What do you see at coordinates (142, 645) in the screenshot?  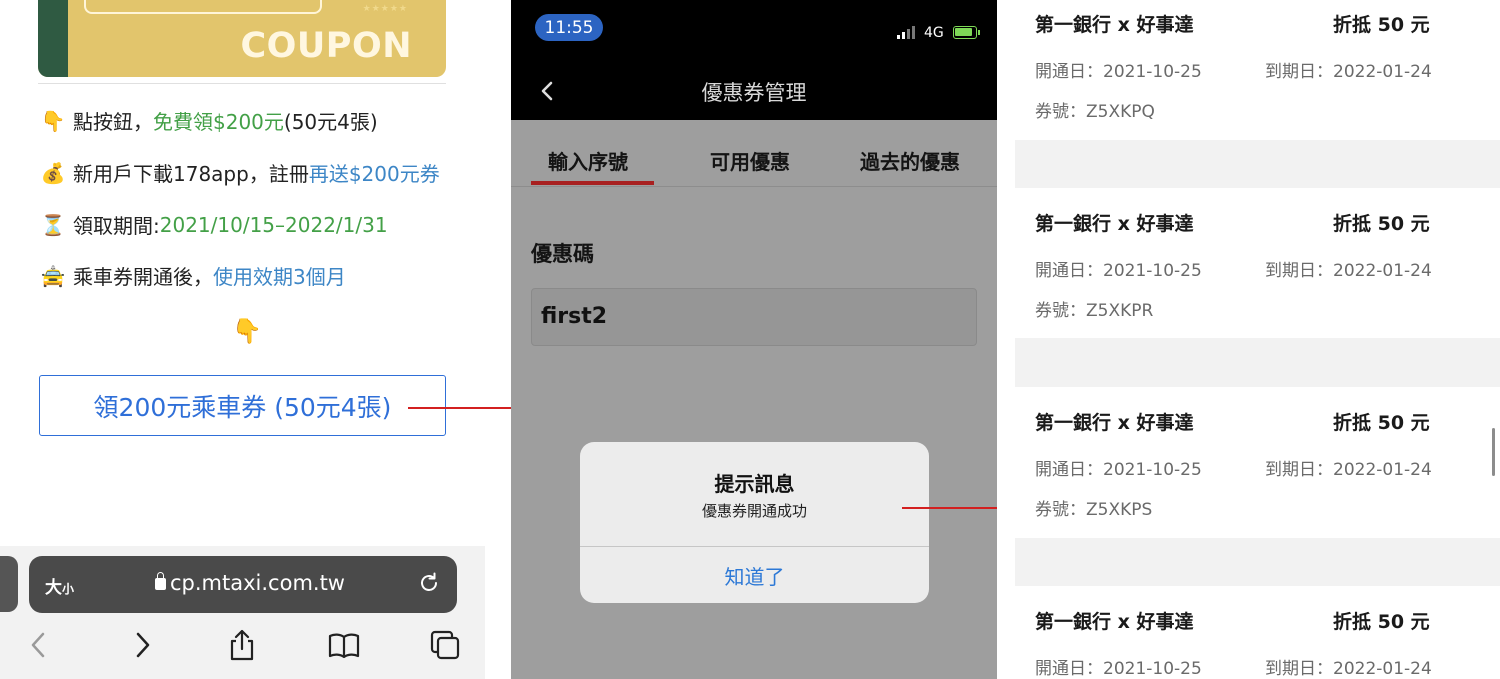 I see `chevron-right-icon` at bounding box center [142, 645].